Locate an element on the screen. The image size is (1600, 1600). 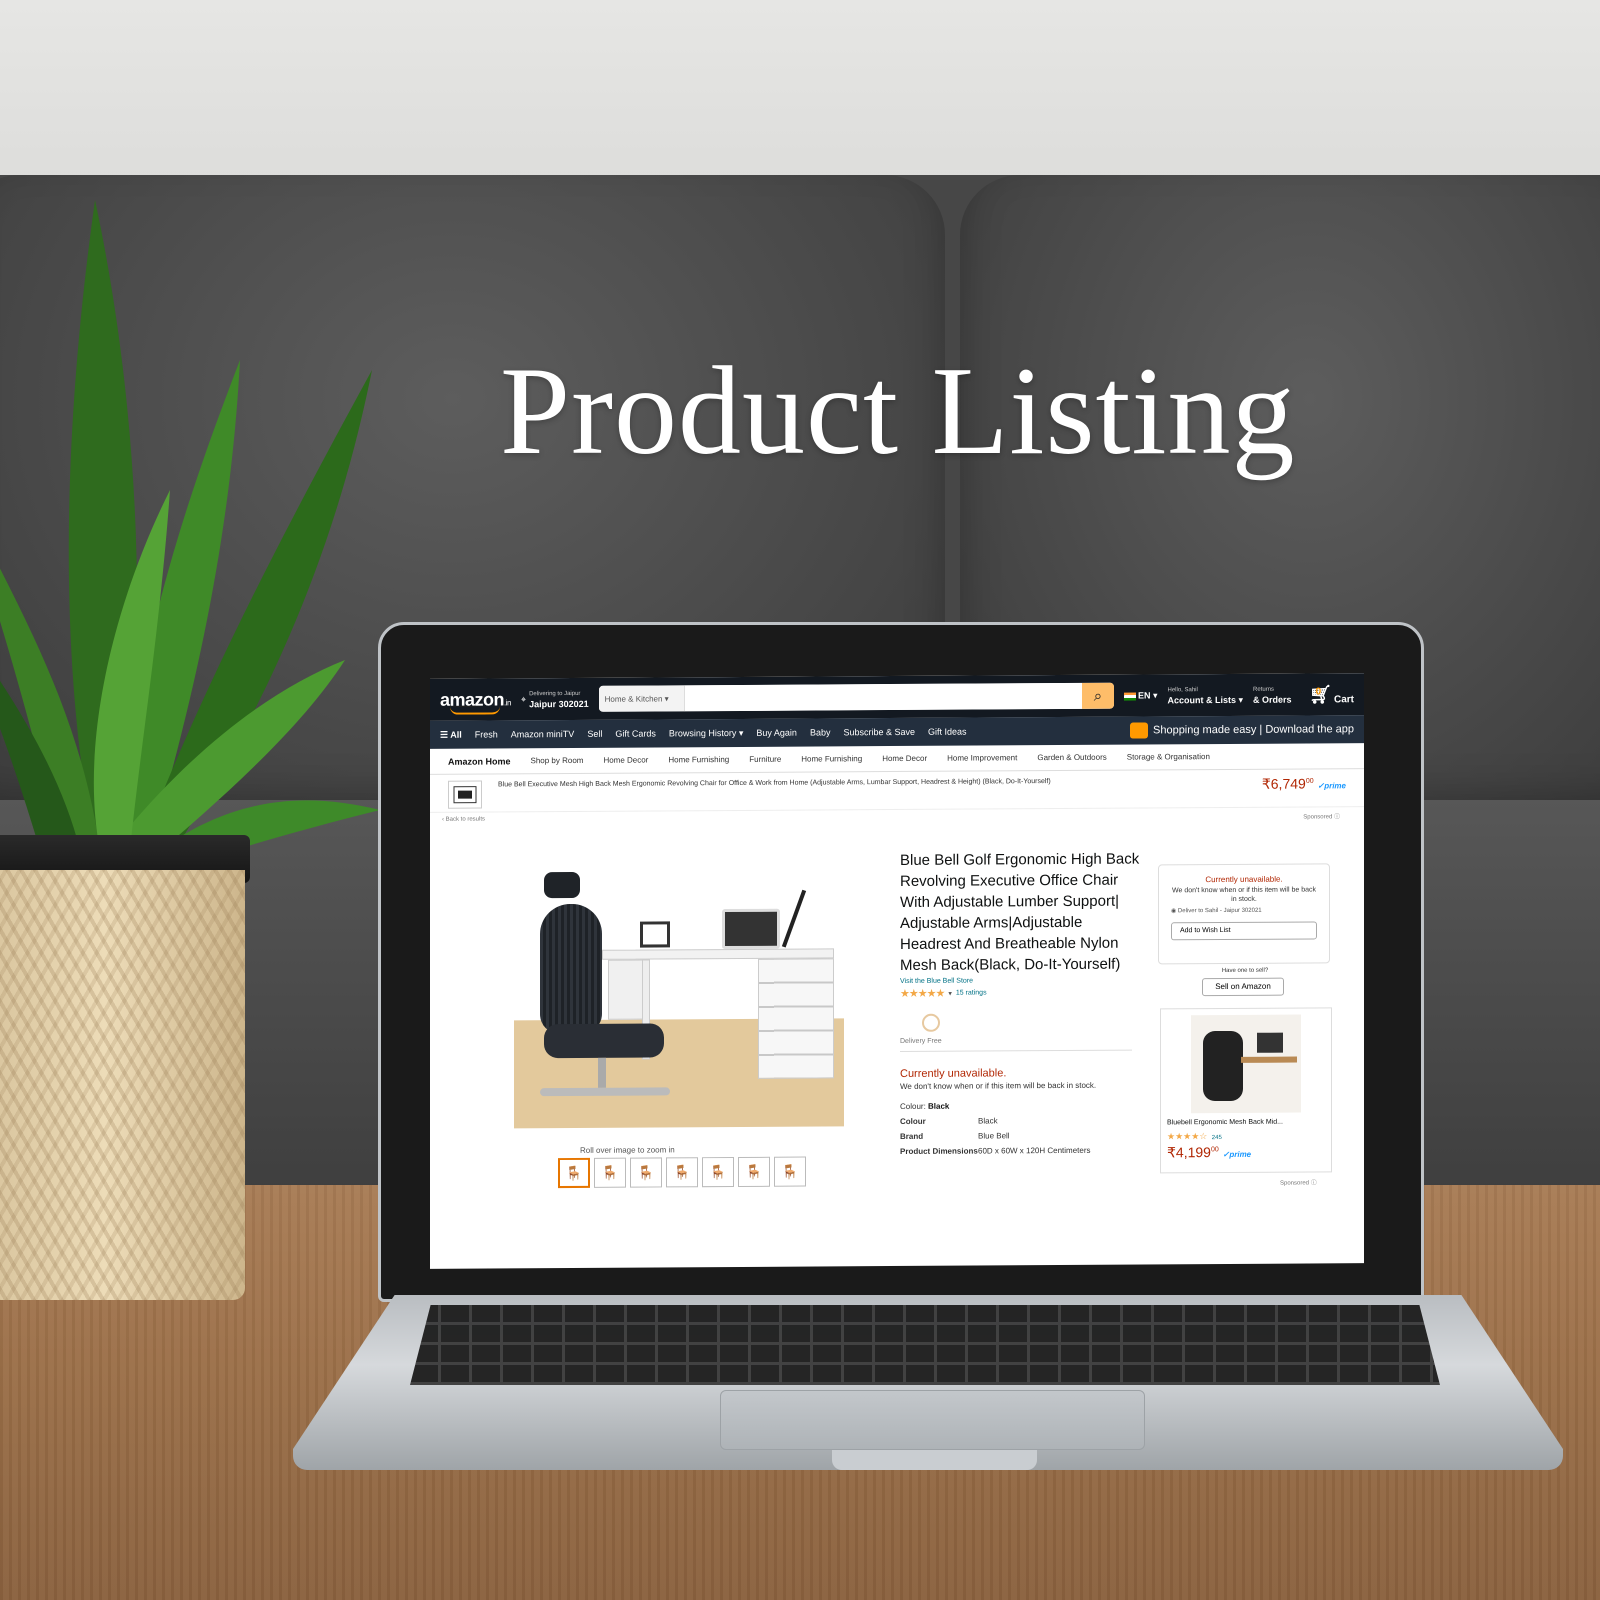
nav-item: Subscribe & Save is located at coordinates (879, 732).